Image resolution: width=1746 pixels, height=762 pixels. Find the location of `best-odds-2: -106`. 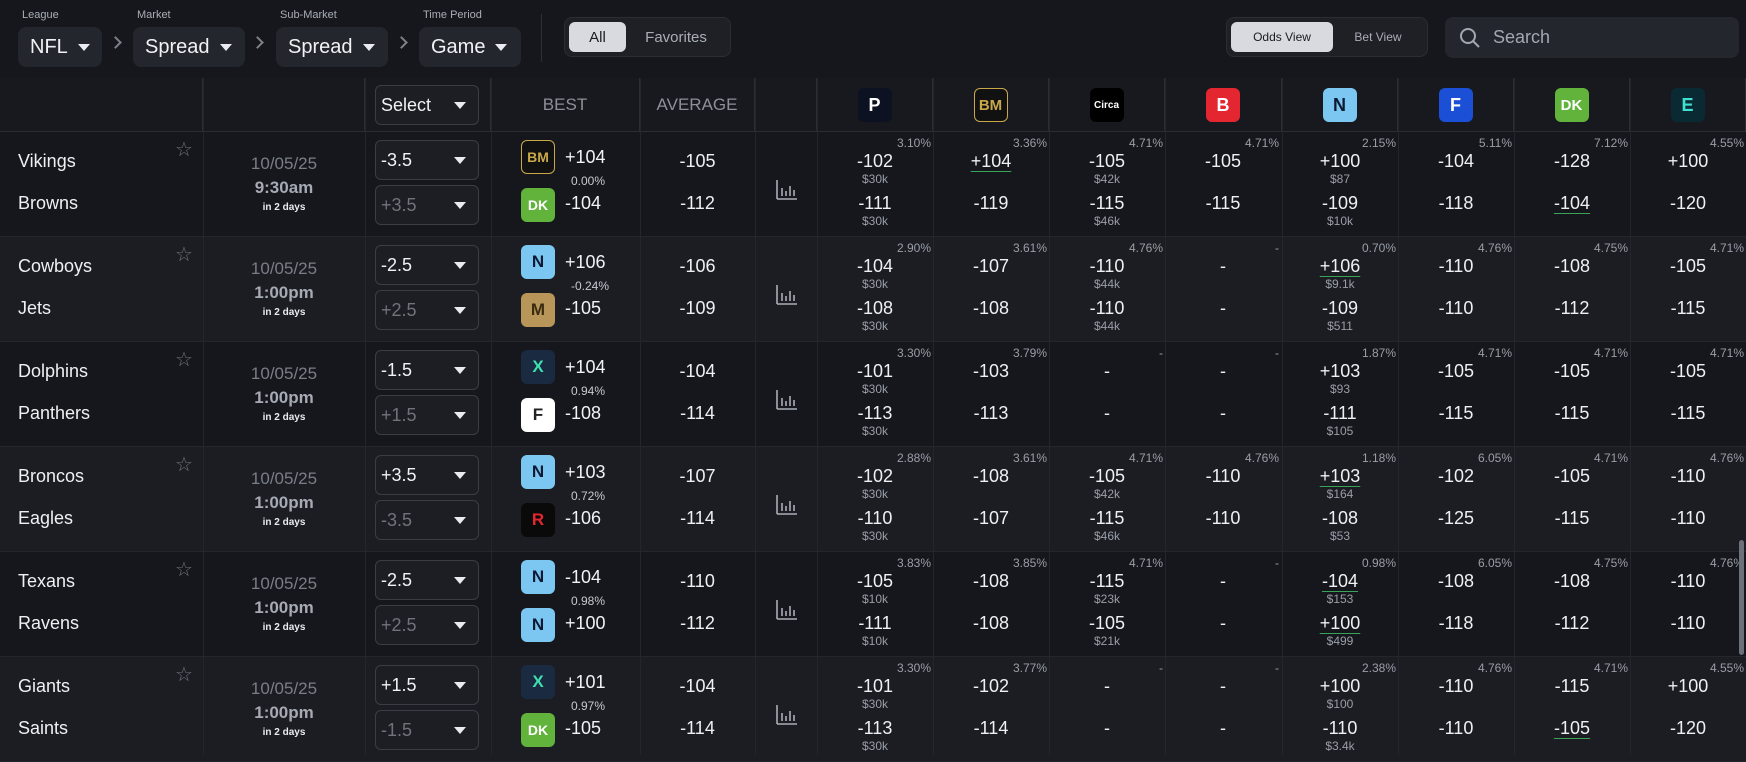

best-odds-2: -106 is located at coordinates (583, 518).